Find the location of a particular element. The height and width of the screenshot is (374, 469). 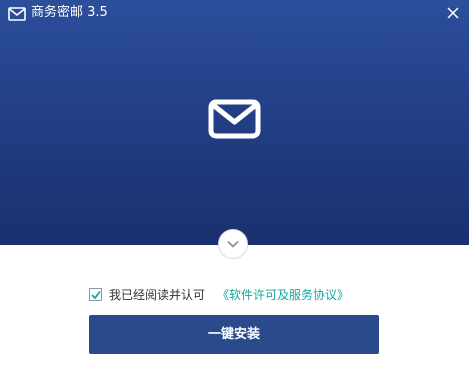

checkmark-icon is located at coordinates (96, 295).